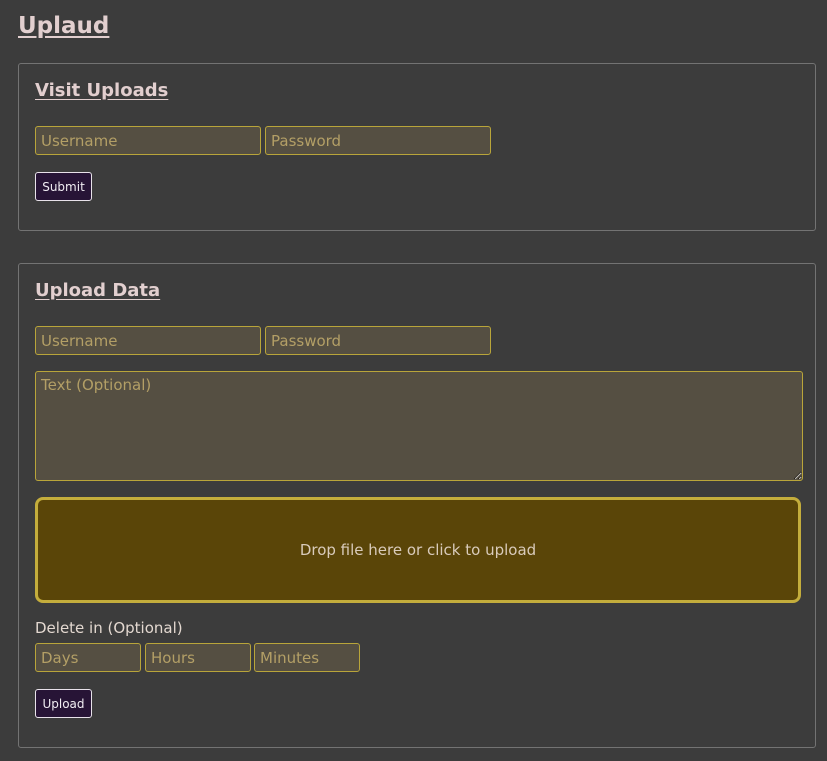 The height and width of the screenshot is (761, 827). Describe the element at coordinates (98, 290) in the screenshot. I see `upload-data-title: Upload Data` at that location.